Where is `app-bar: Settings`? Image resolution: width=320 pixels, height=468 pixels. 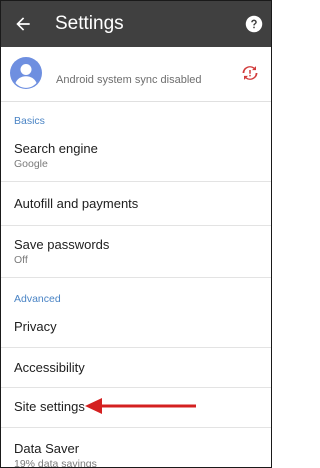
app-bar: Settings is located at coordinates (136, 24).